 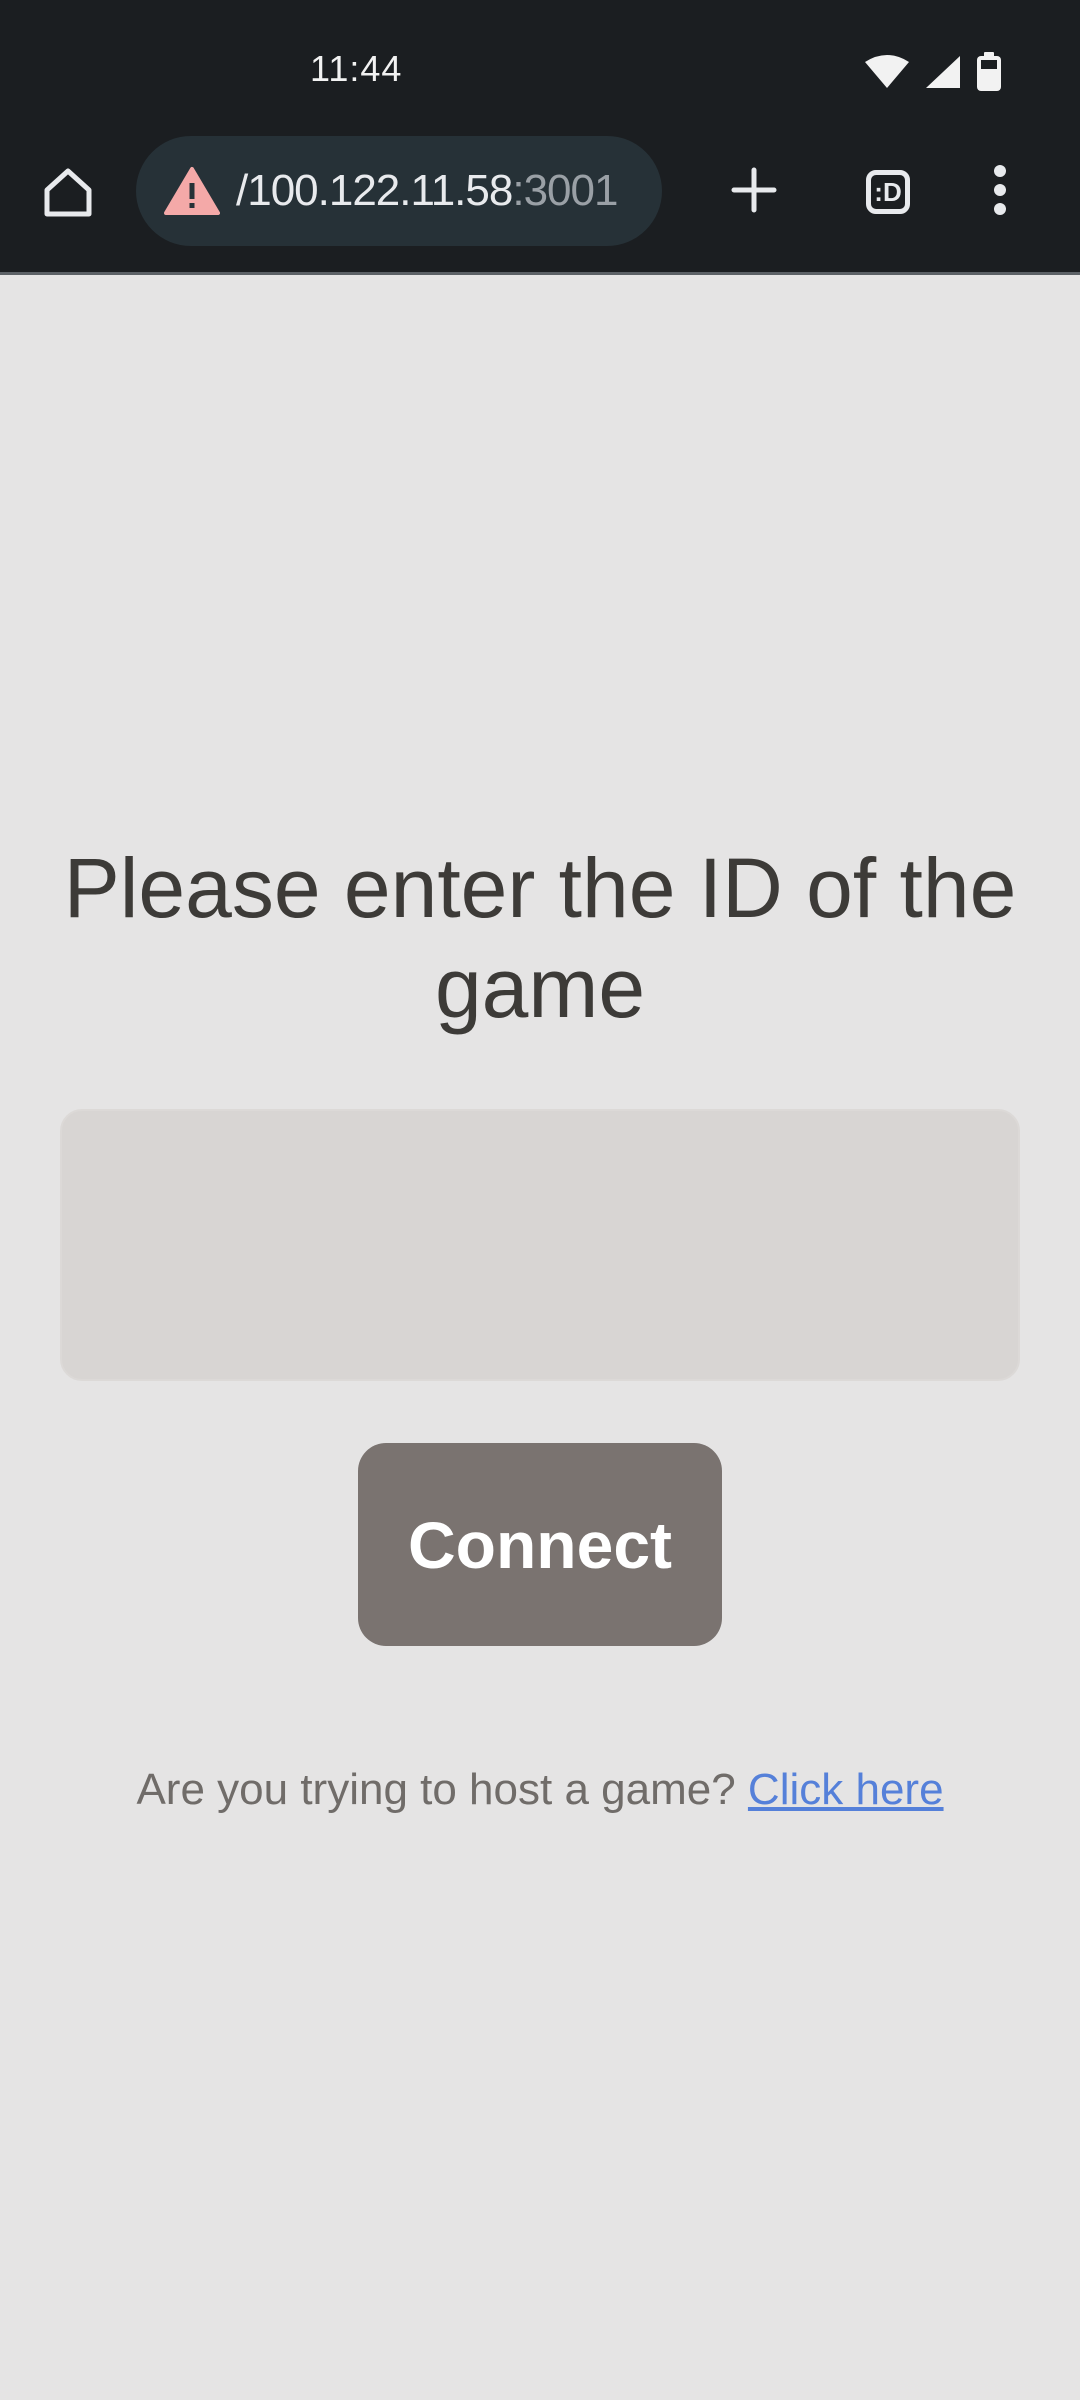 I want to click on url-text: /100.122.11.58:3001, so click(x=446, y=191).